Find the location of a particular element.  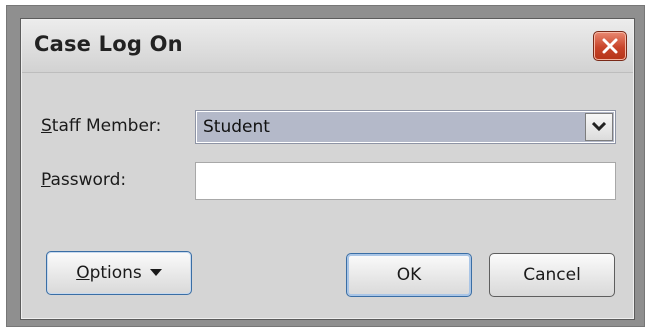

cancel-button: Cancel is located at coordinates (552, 275).